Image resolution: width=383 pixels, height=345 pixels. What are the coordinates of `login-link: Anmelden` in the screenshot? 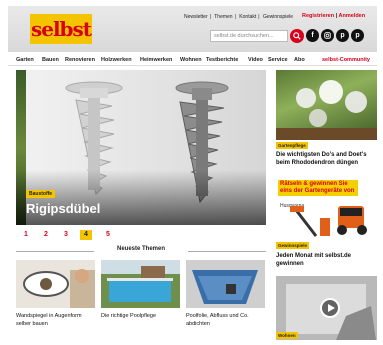 It's located at (352, 16).